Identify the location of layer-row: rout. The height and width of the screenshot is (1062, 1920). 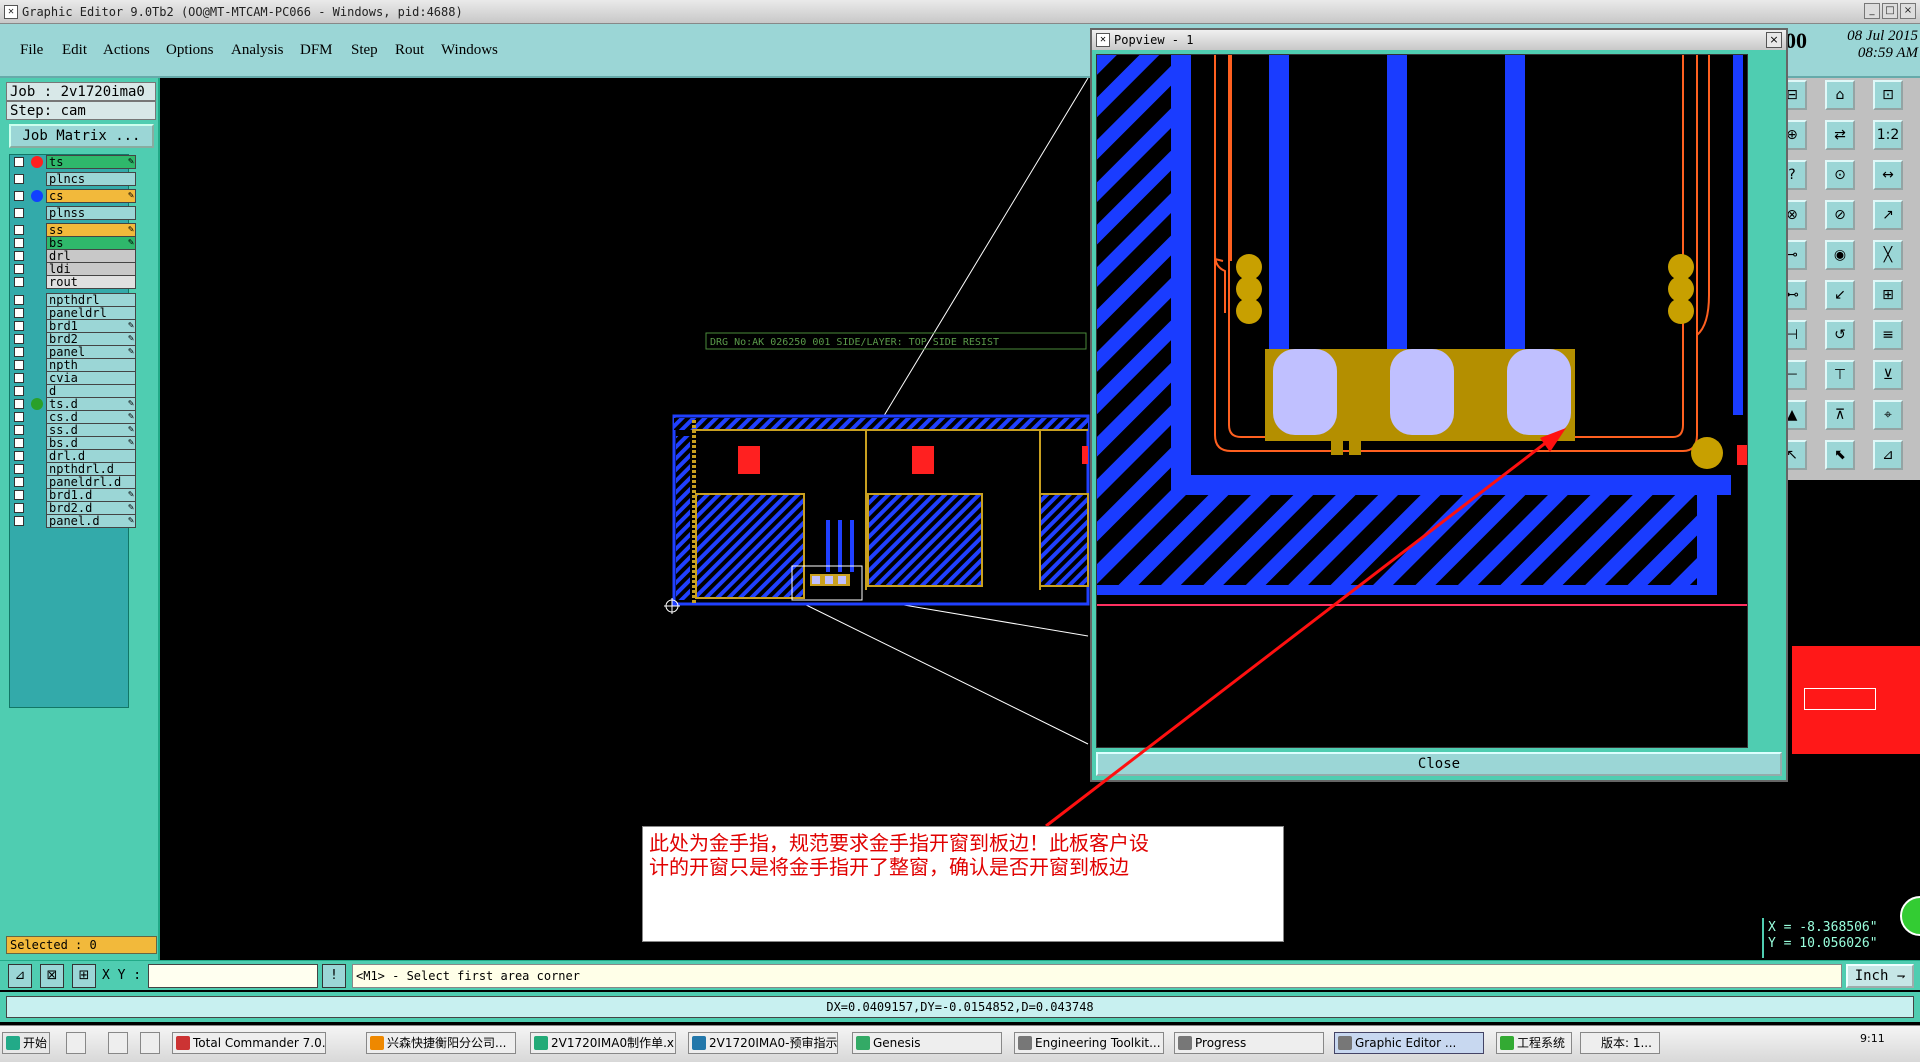
(75, 282).